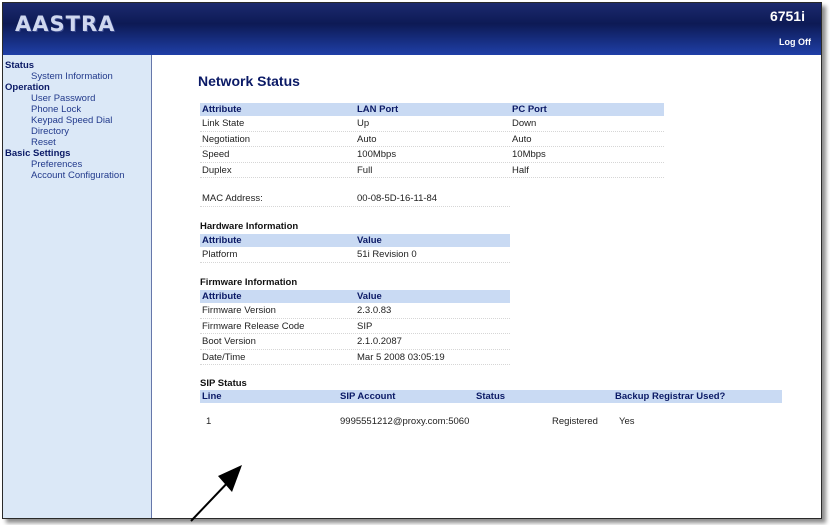 The width and height of the screenshot is (830, 525). What do you see at coordinates (216, 493) in the screenshot?
I see `callout-arrow` at bounding box center [216, 493].